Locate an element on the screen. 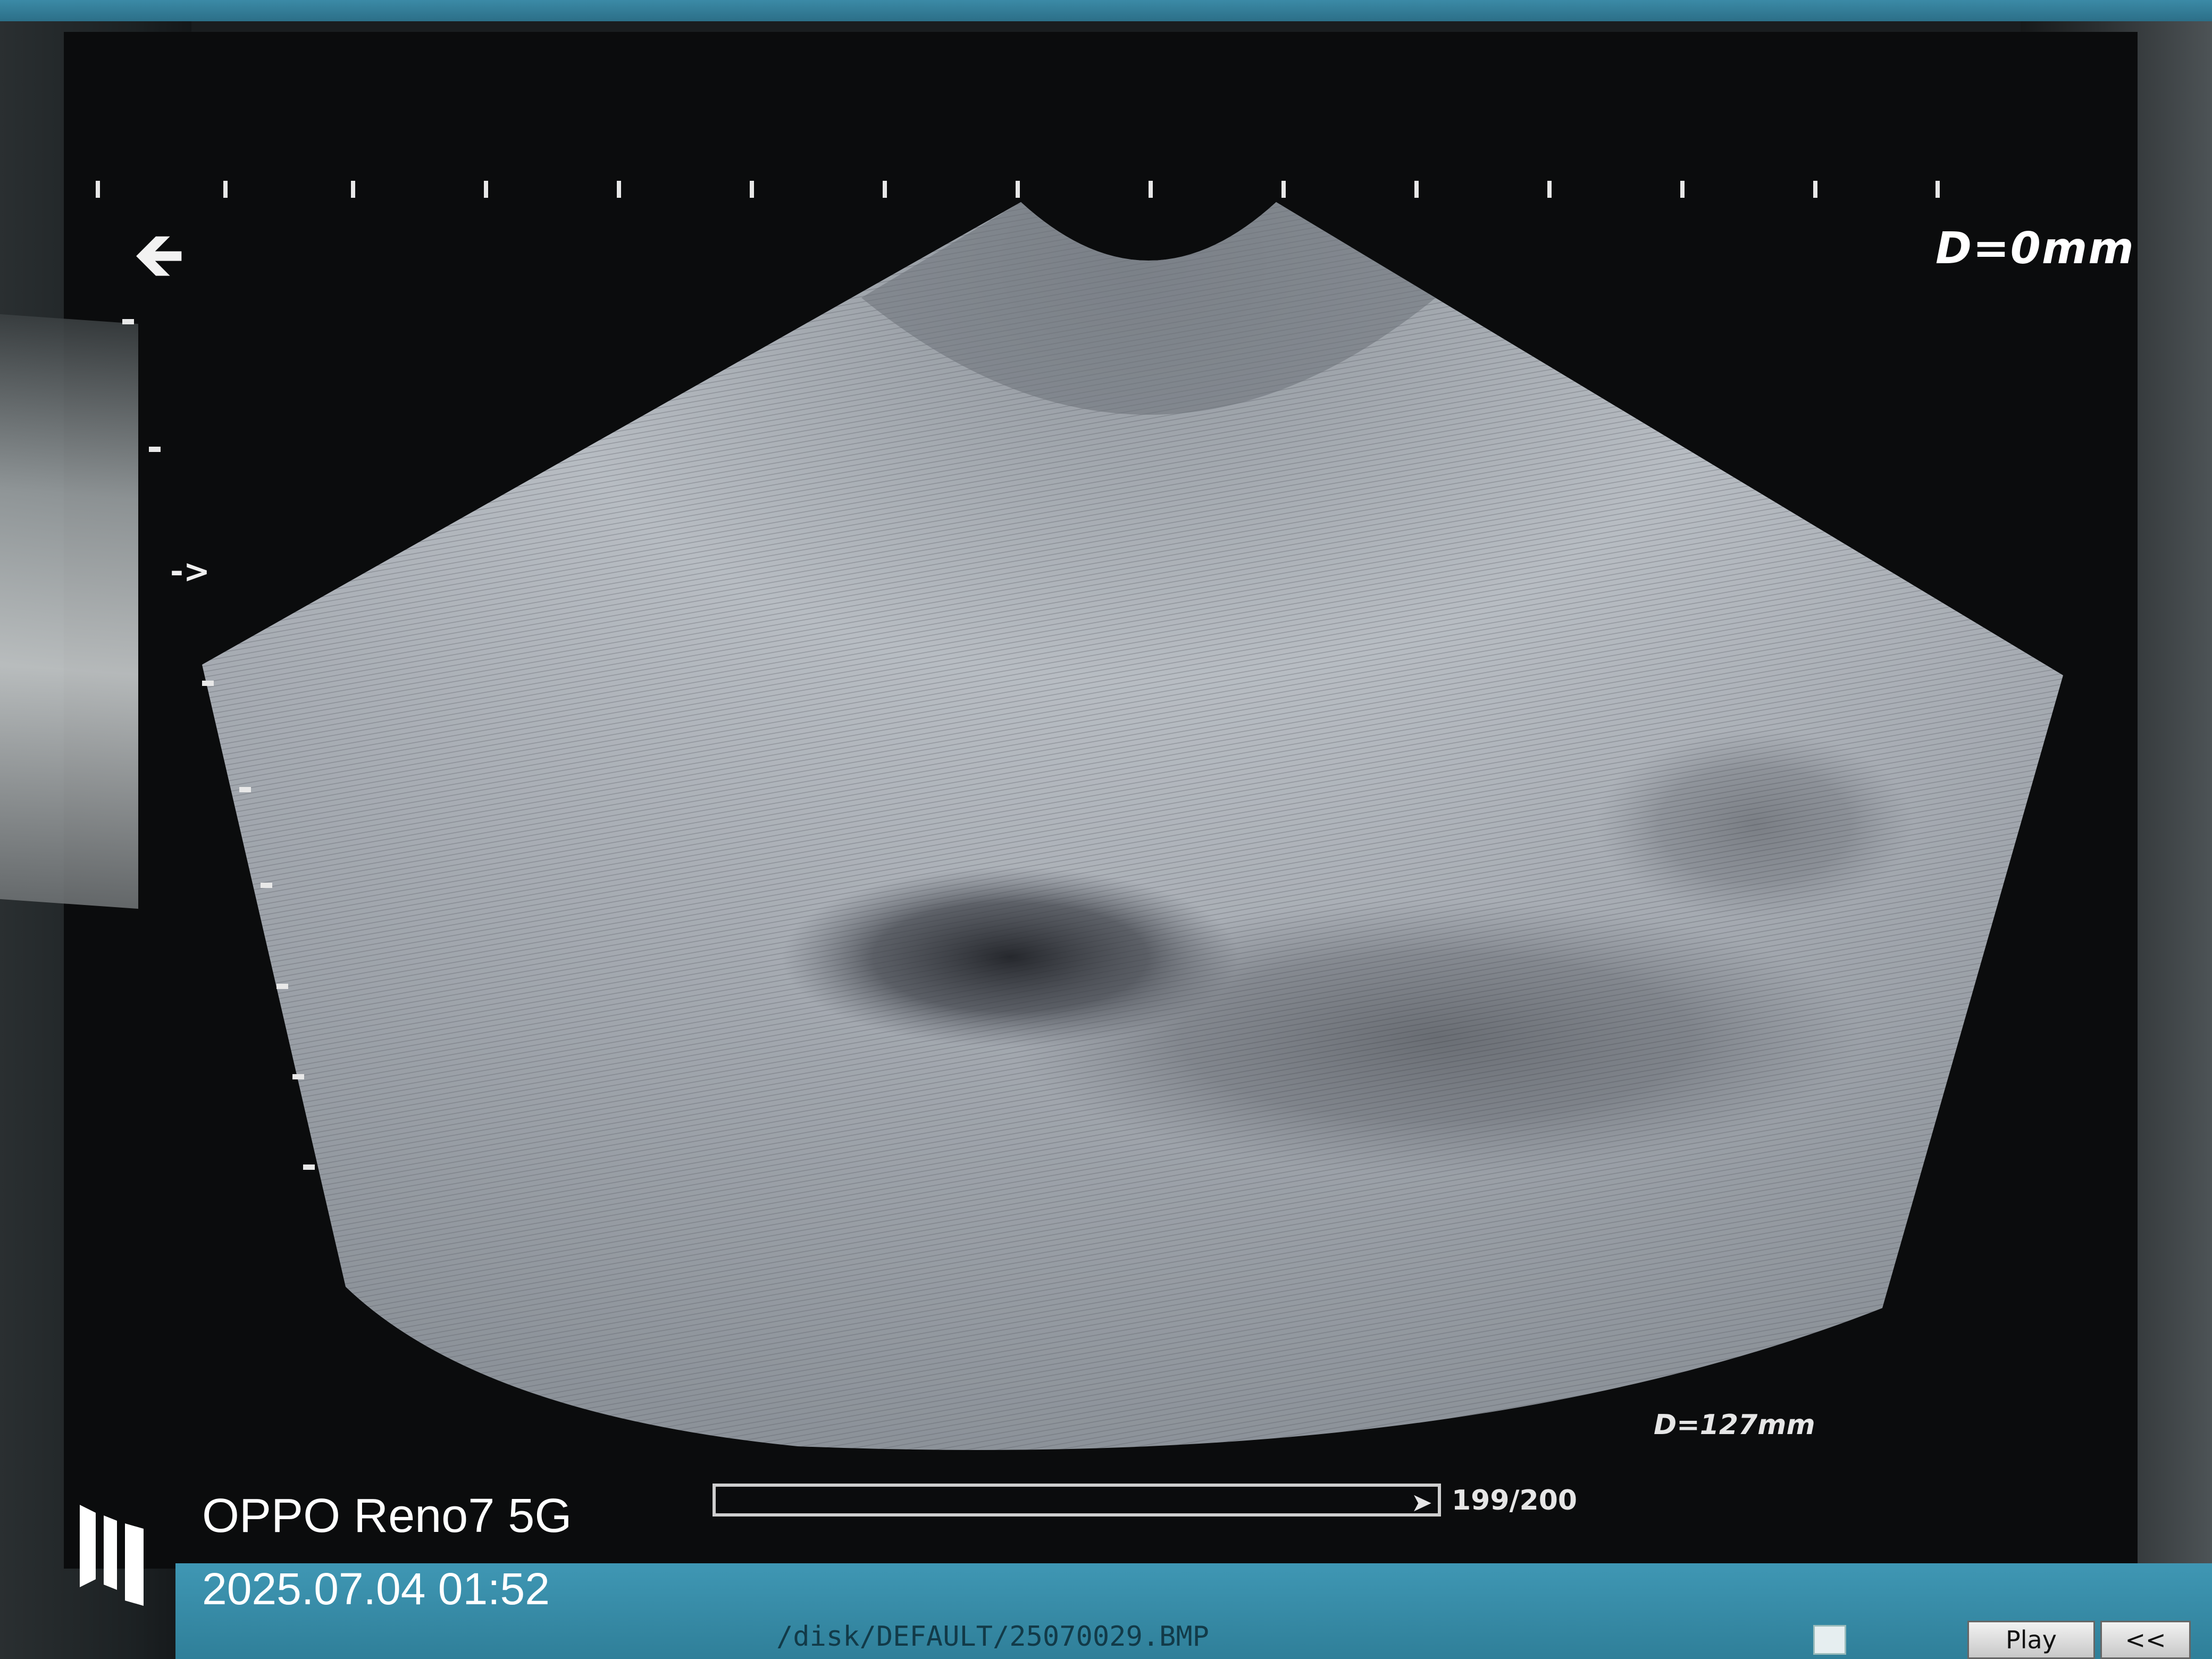 This screenshot has width=2212, height=1659. camera-model: OPPO Reno7 5G is located at coordinates (387, 1516).